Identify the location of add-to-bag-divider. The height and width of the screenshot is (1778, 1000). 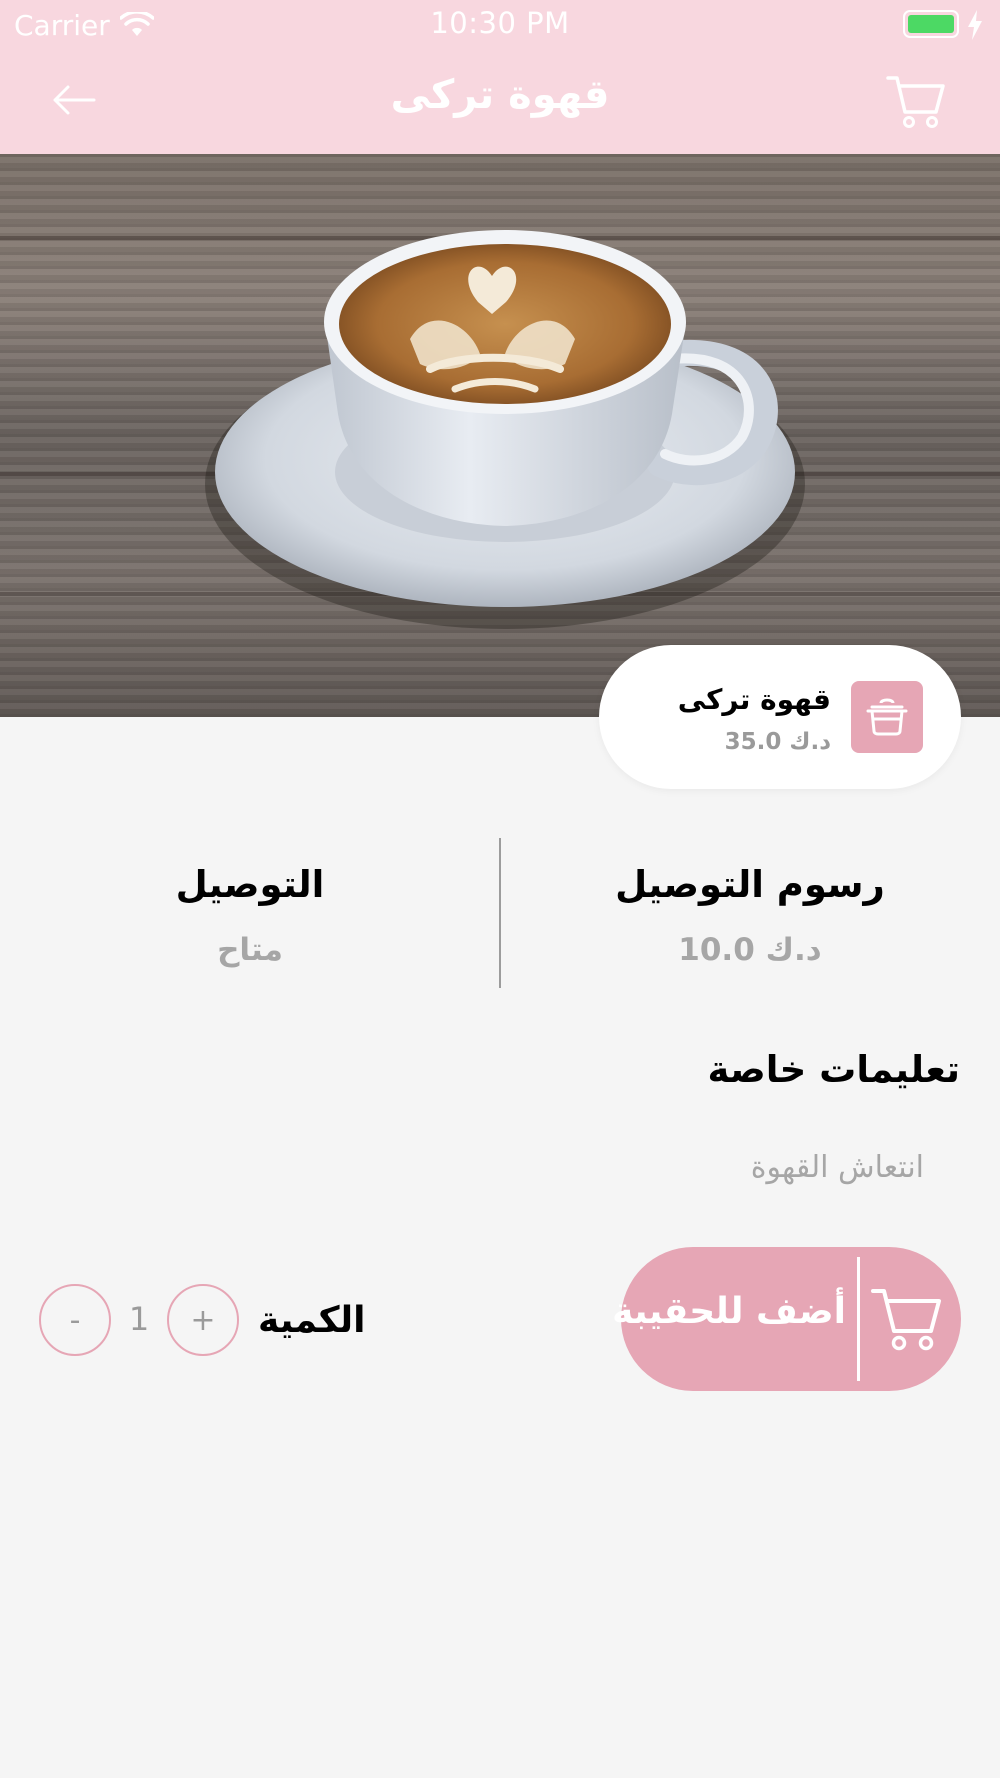
(858, 1319).